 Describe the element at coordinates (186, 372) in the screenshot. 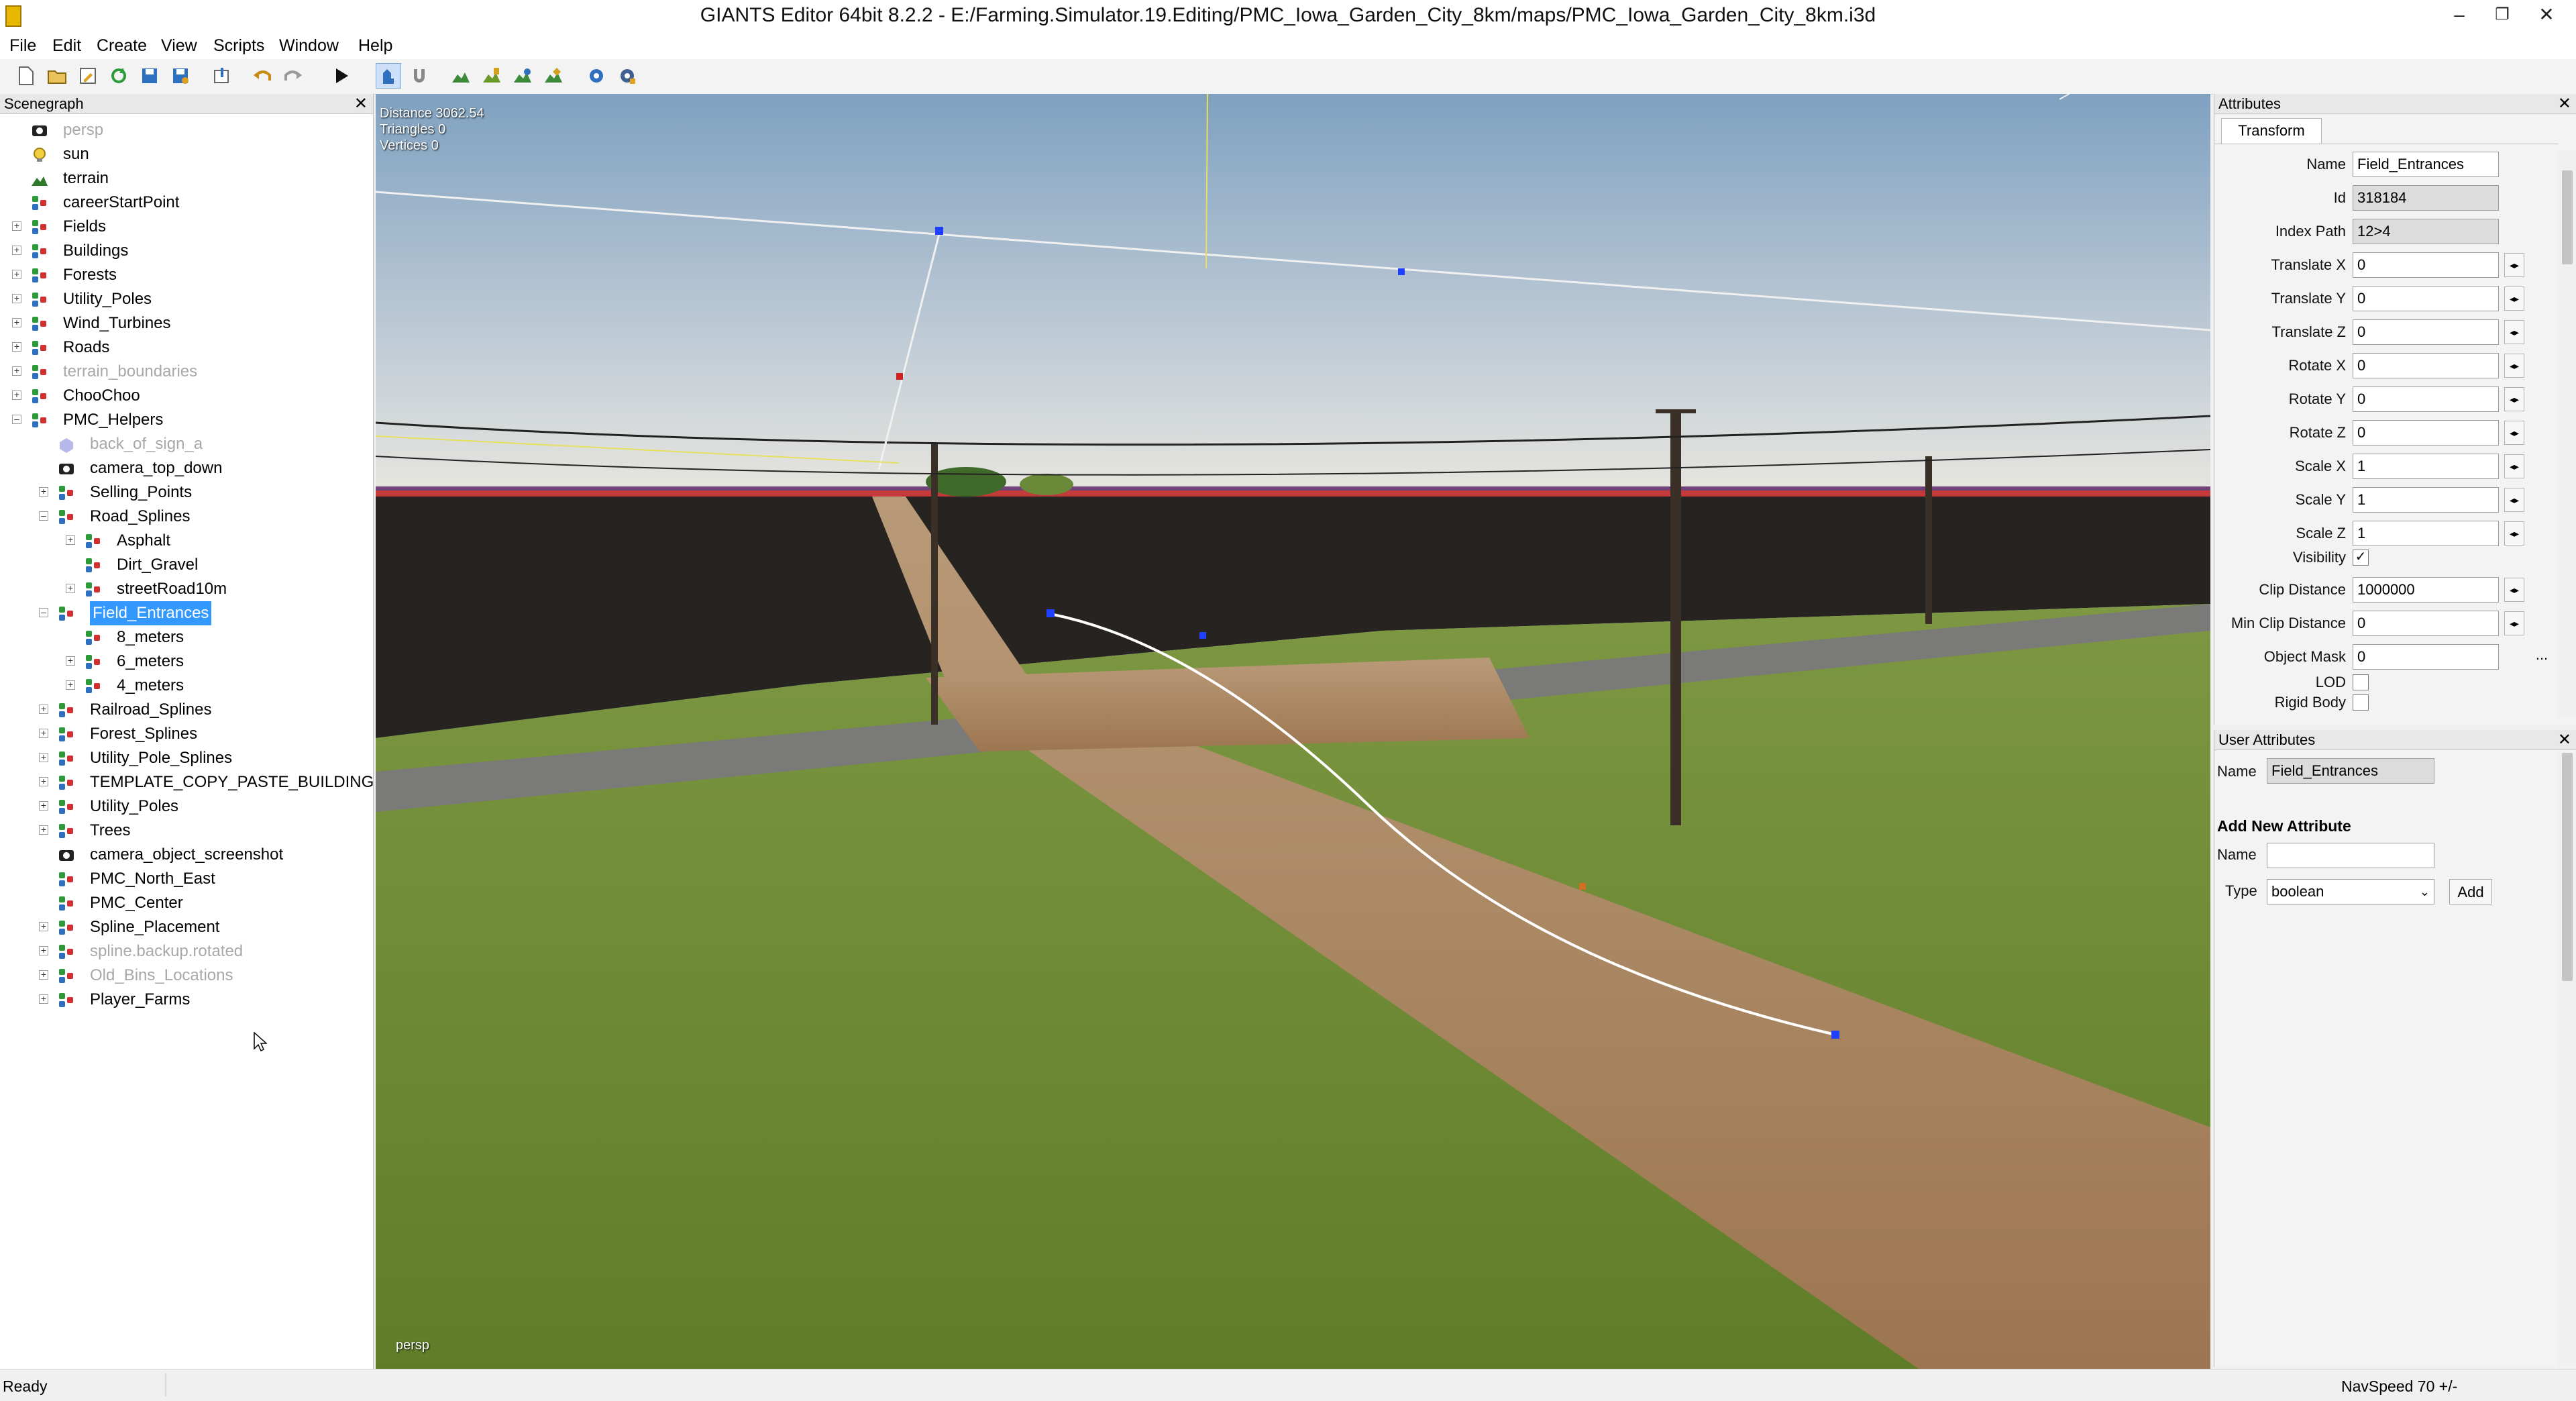

I see `tree-item-terrain-boundaries: + terrain_boundaries` at that location.